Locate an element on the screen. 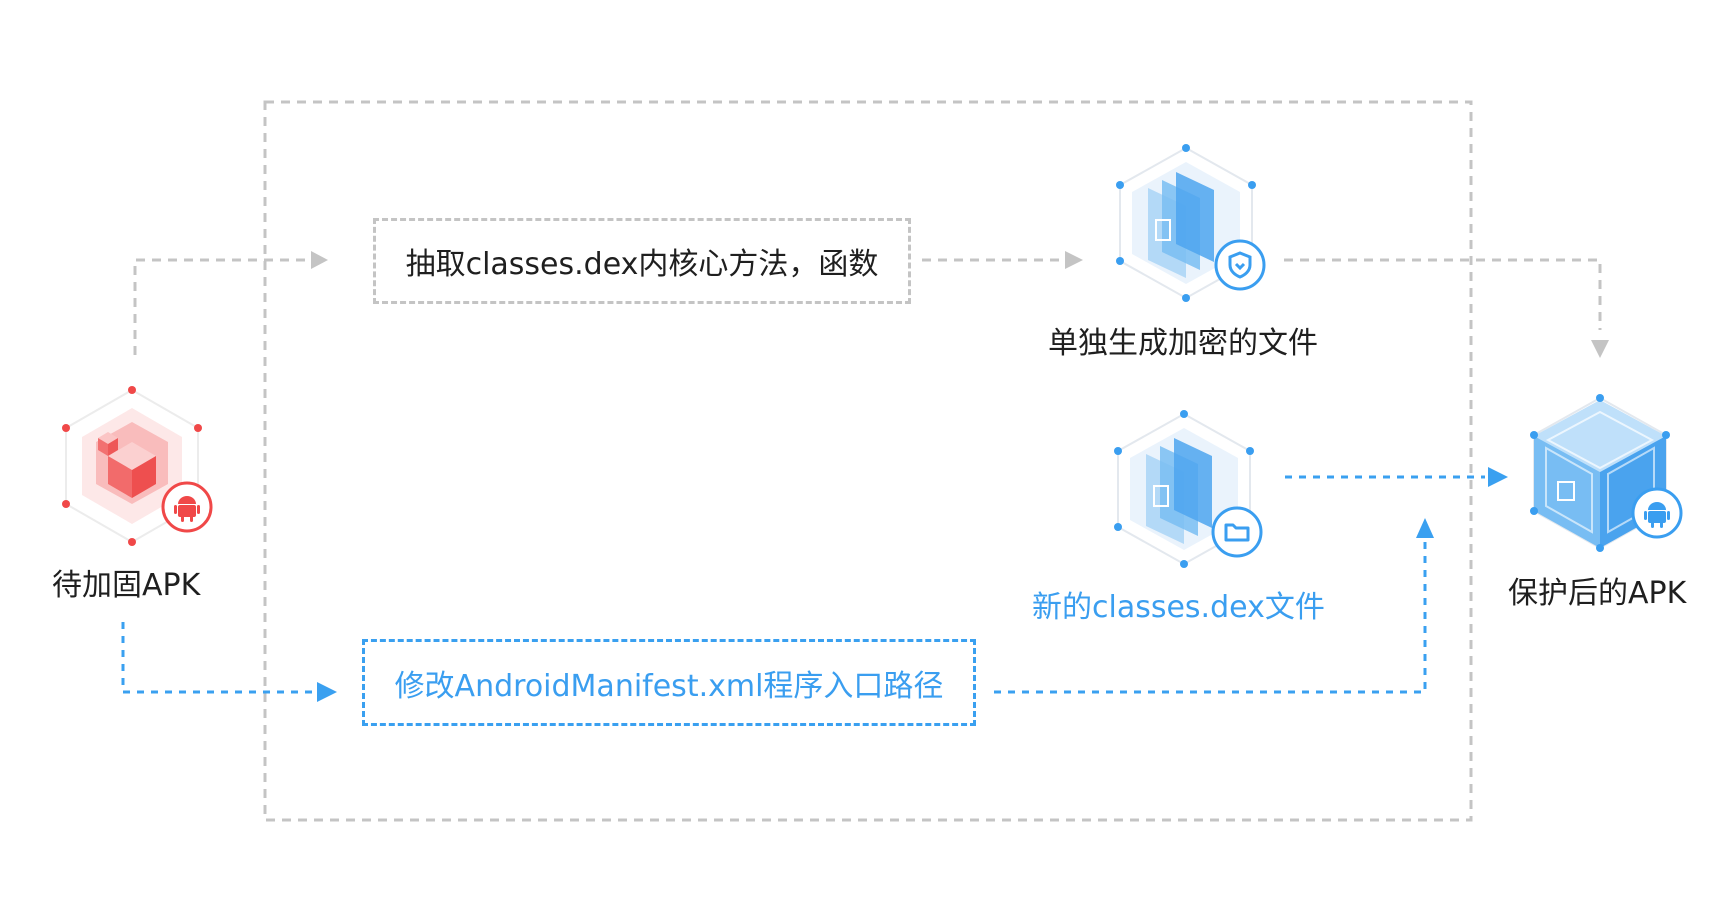 The width and height of the screenshot is (1720, 920). shield-icon is located at coordinates (1240, 265).